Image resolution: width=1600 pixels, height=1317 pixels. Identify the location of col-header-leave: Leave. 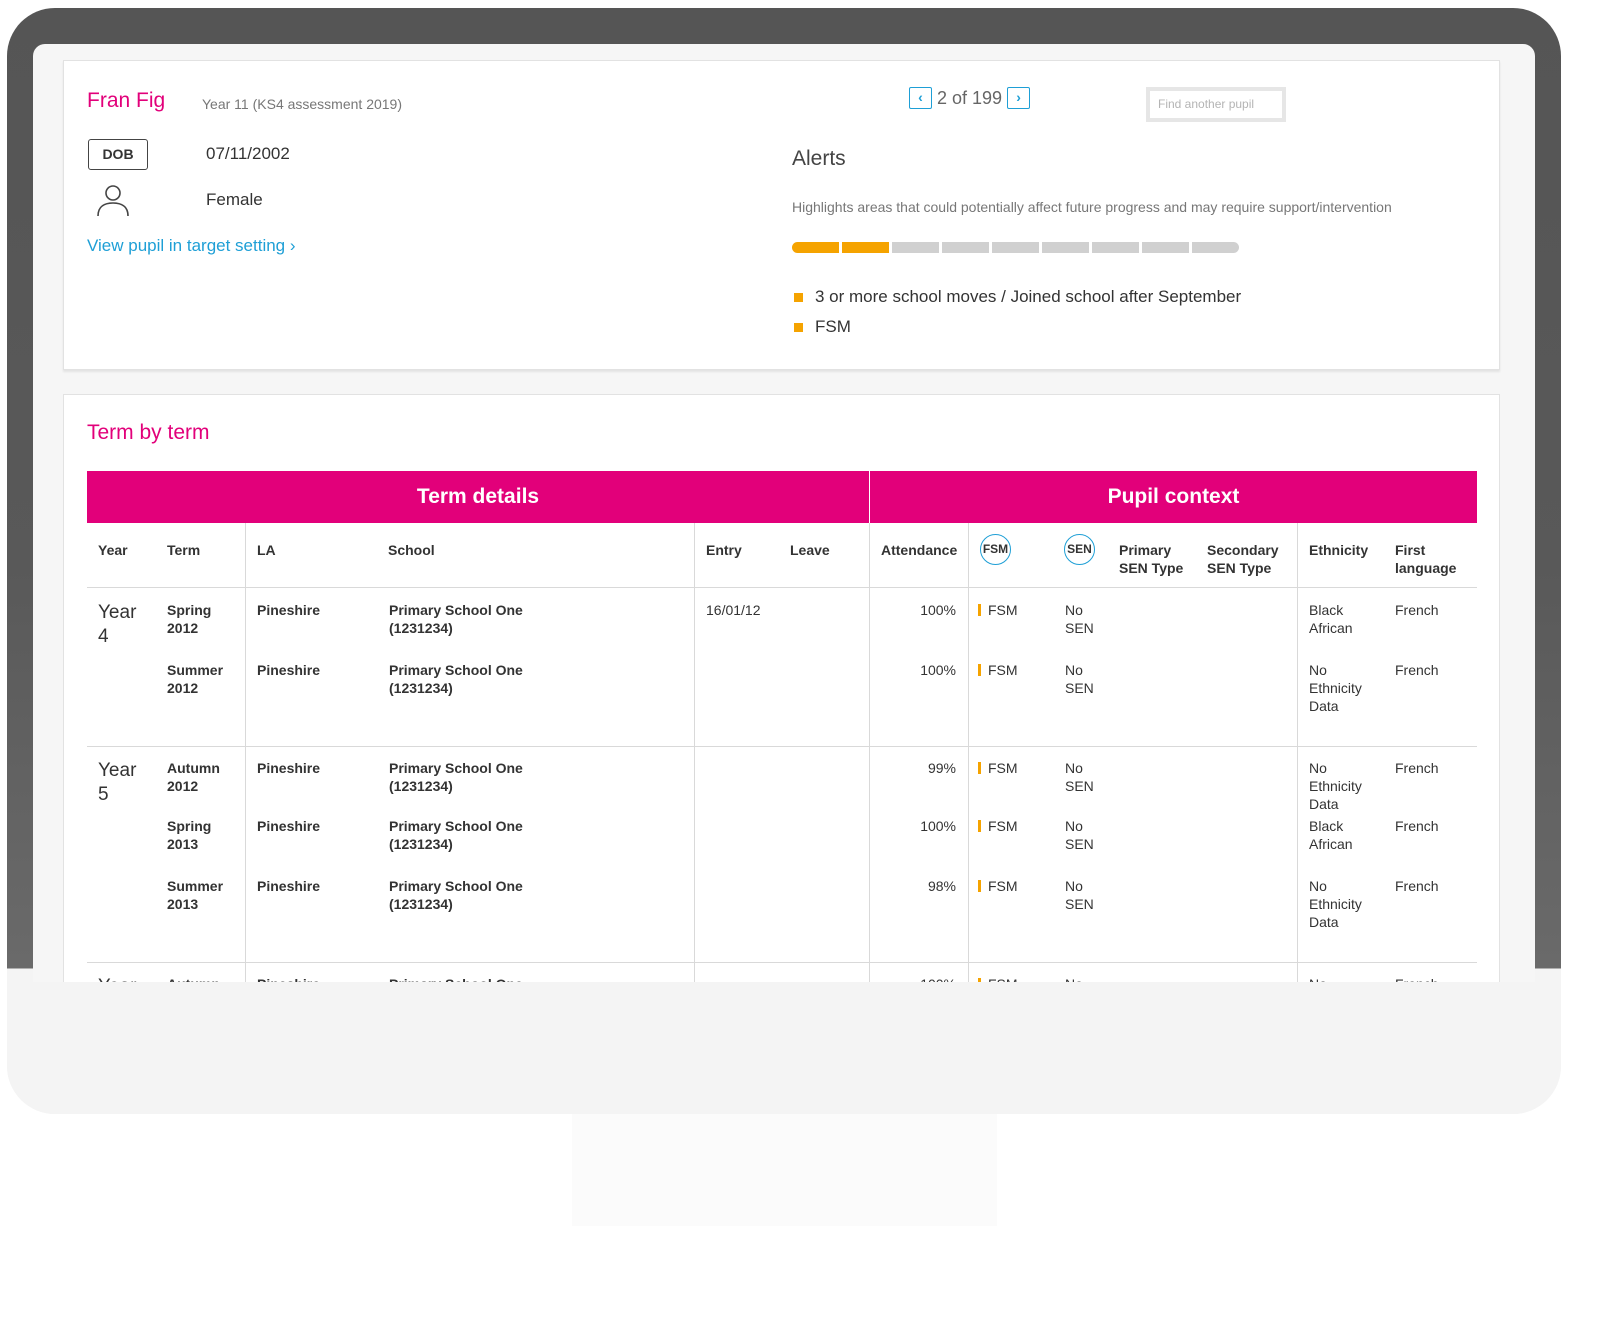
(810, 550).